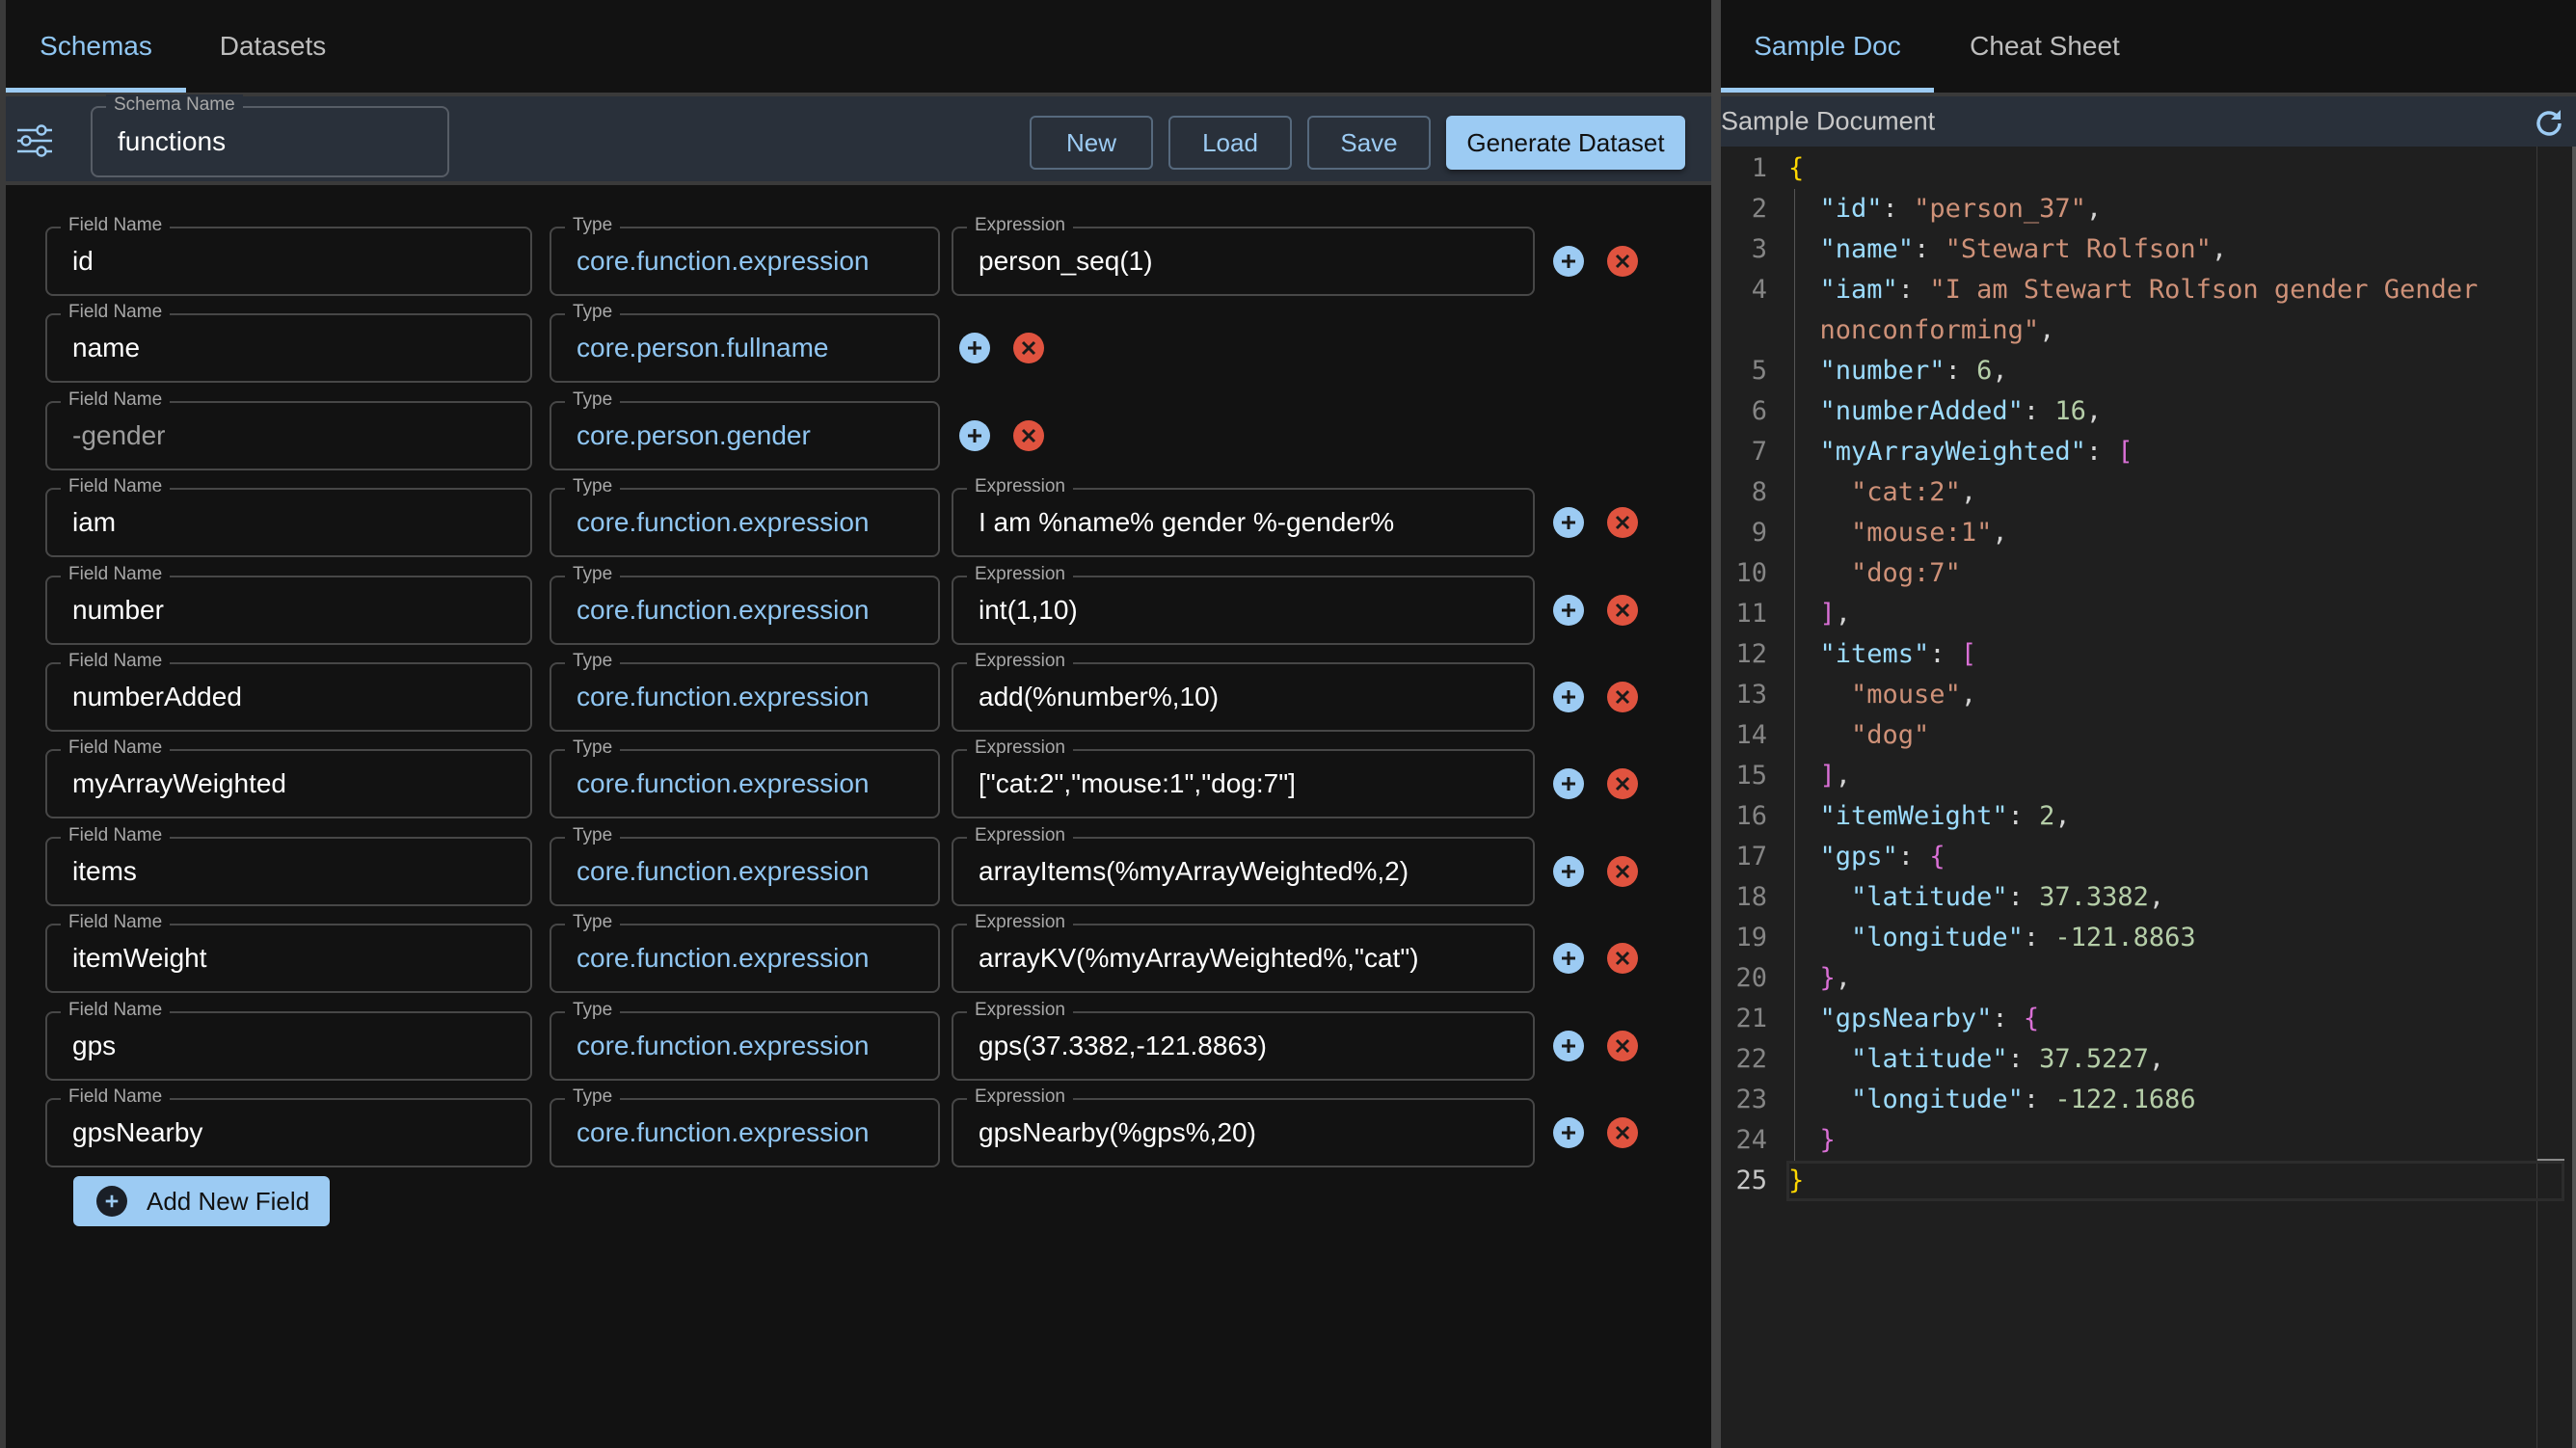 The height and width of the screenshot is (1448, 2576). I want to click on field-type-label: Type, so click(593, 835).